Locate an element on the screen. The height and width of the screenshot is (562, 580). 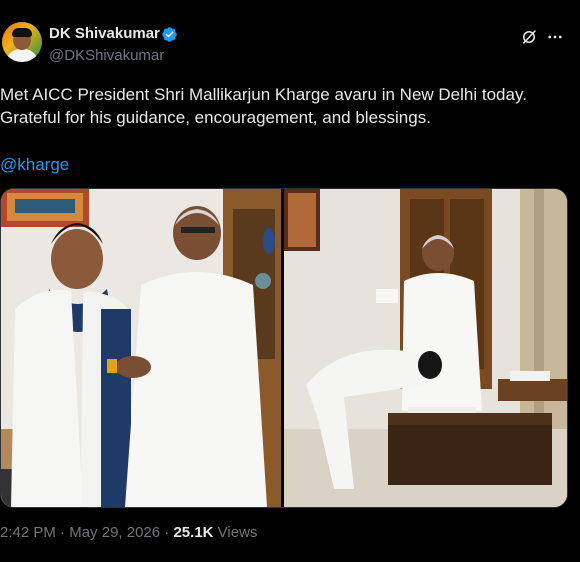
author-display-name: DK Shivakumar is located at coordinates (104, 33).